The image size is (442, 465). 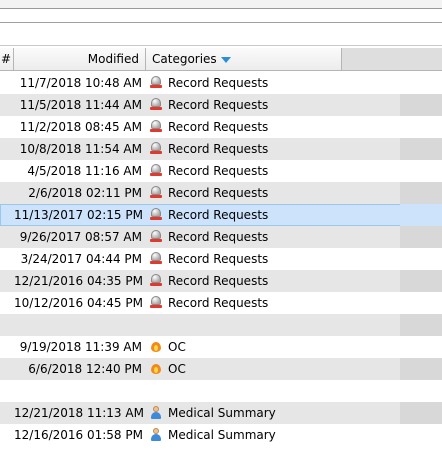 What do you see at coordinates (78, 281) in the screenshot?
I see `modified-cell: 12/21/2016 04:35 PM` at bounding box center [78, 281].